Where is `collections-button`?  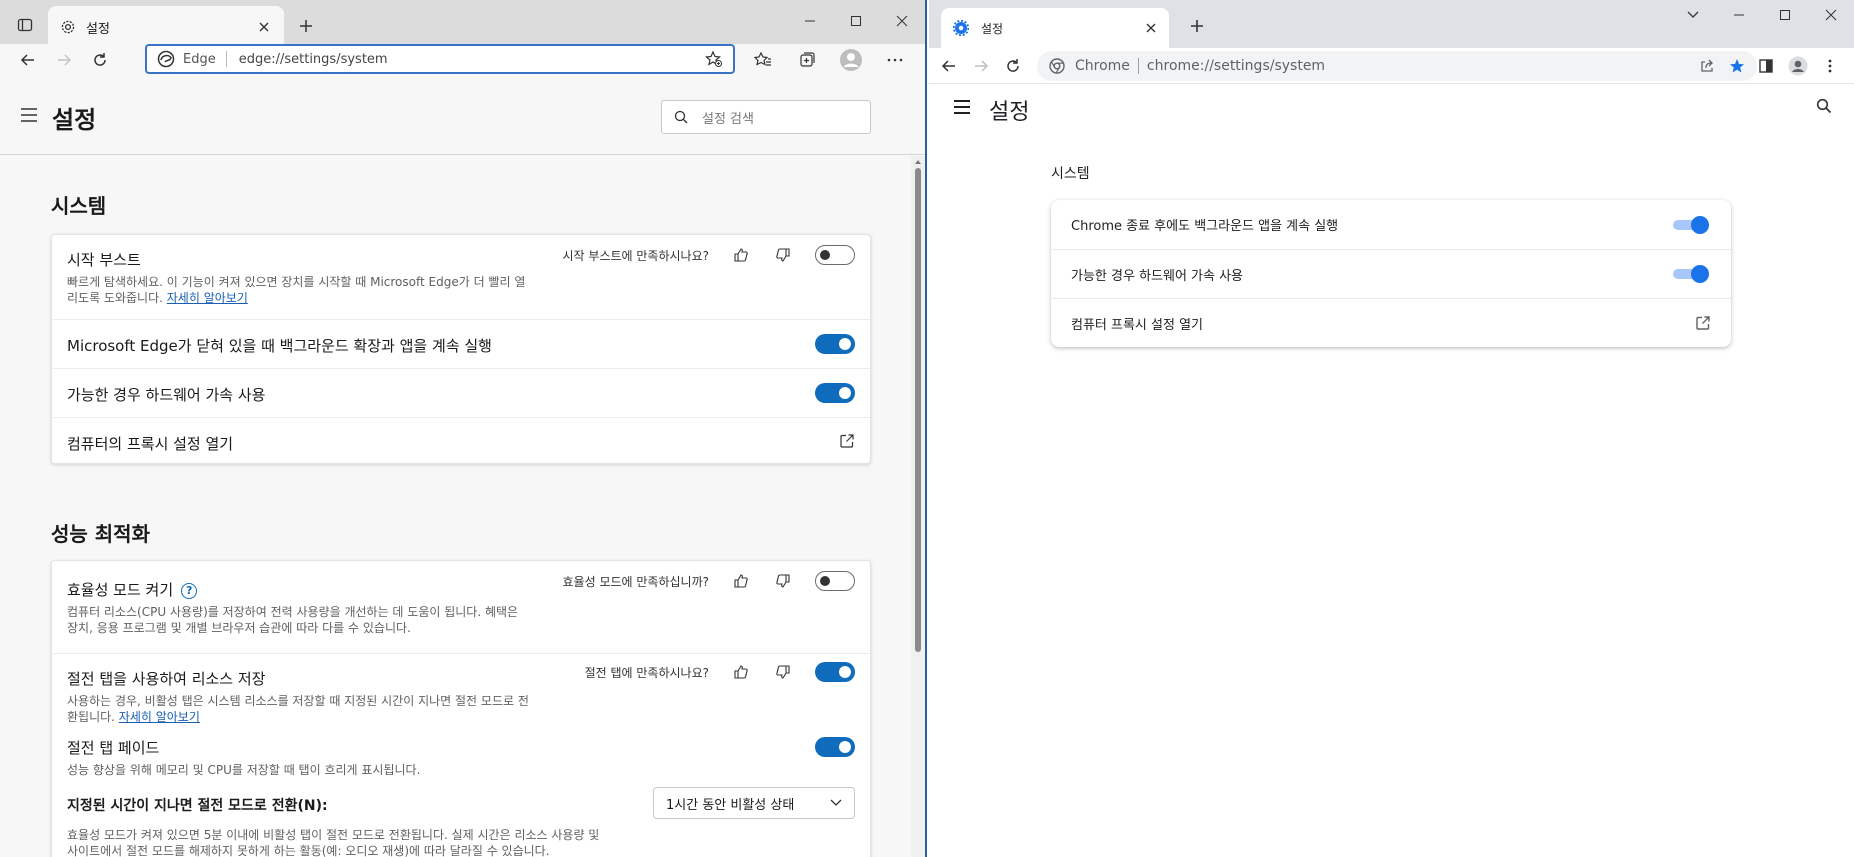
collections-button is located at coordinates (807, 60).